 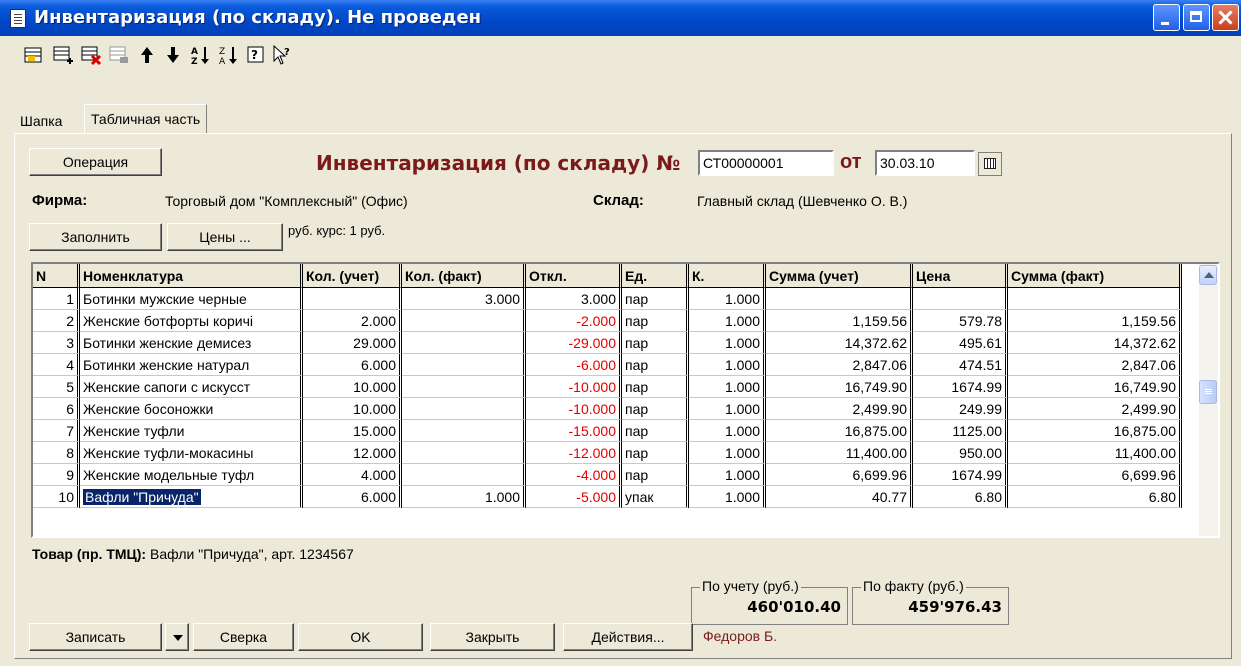 I want to click on sum-account-cell: 2,847.06, so click(x=839, y=365).